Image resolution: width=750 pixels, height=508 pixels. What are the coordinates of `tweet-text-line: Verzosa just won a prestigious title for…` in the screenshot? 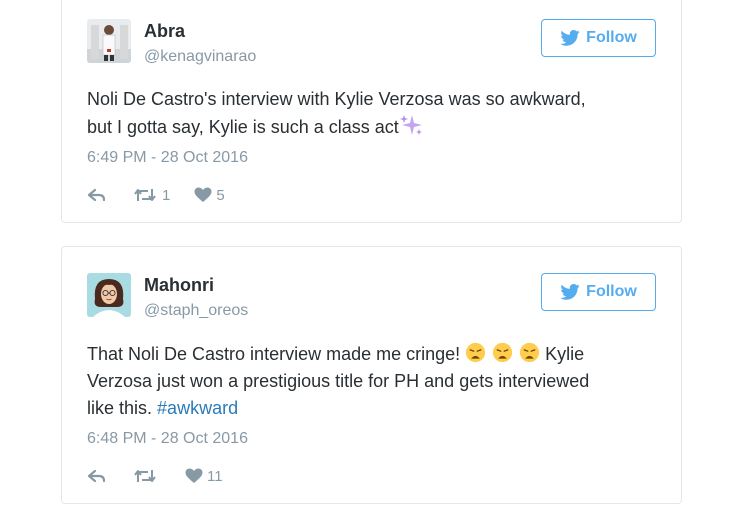 It's located at (338, 381).